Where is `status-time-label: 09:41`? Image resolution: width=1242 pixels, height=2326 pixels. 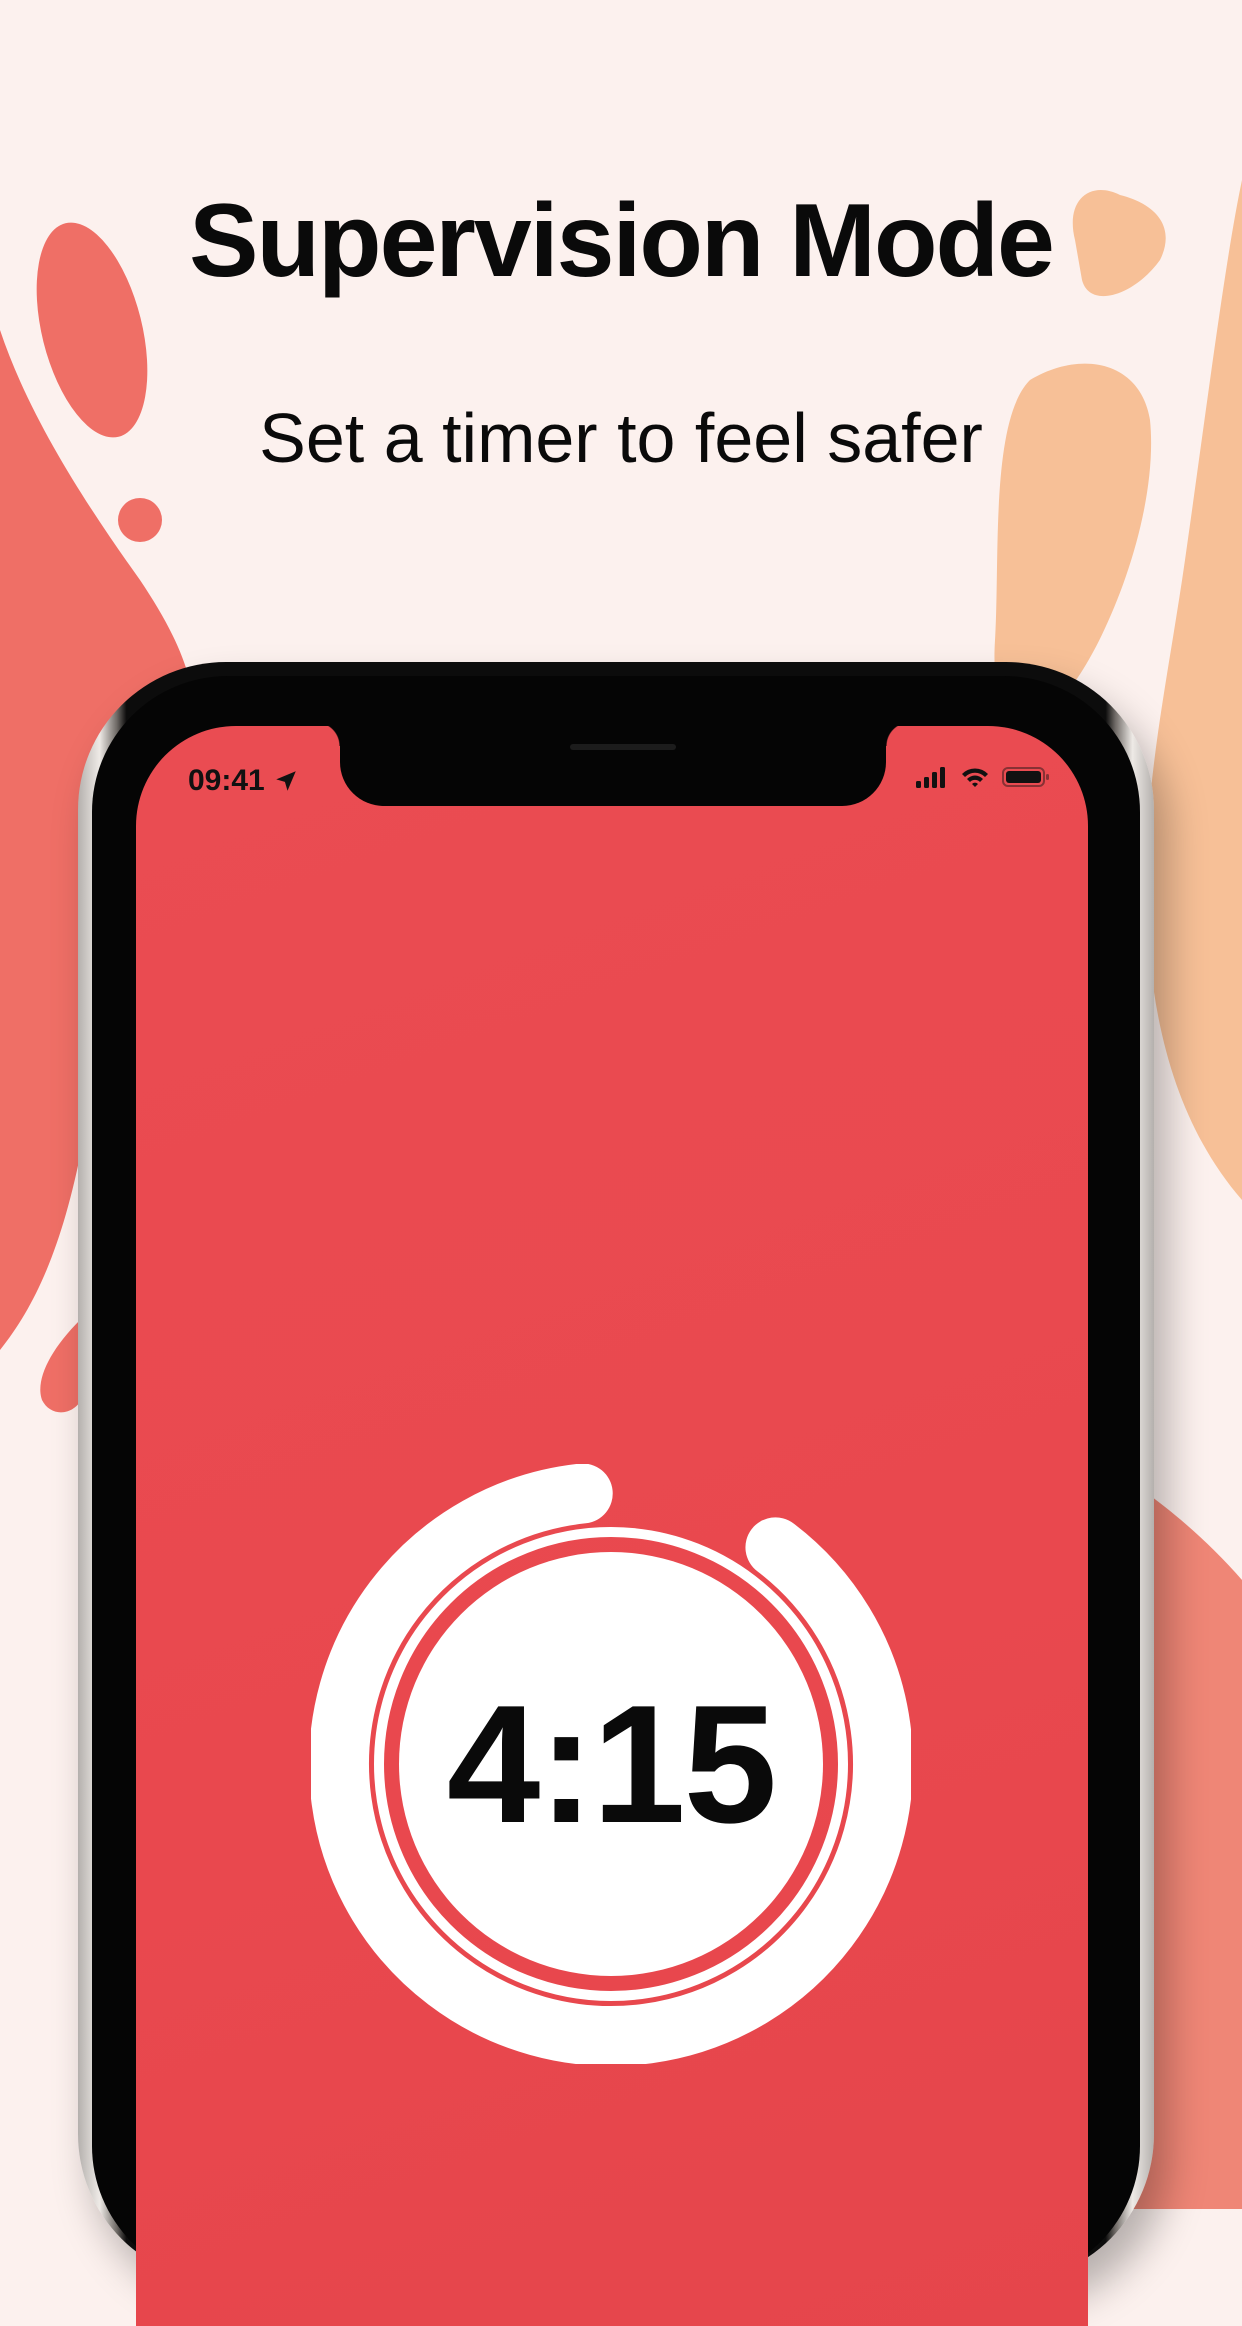
status-time-label: 09:41 is located at coordinates (226, 780).